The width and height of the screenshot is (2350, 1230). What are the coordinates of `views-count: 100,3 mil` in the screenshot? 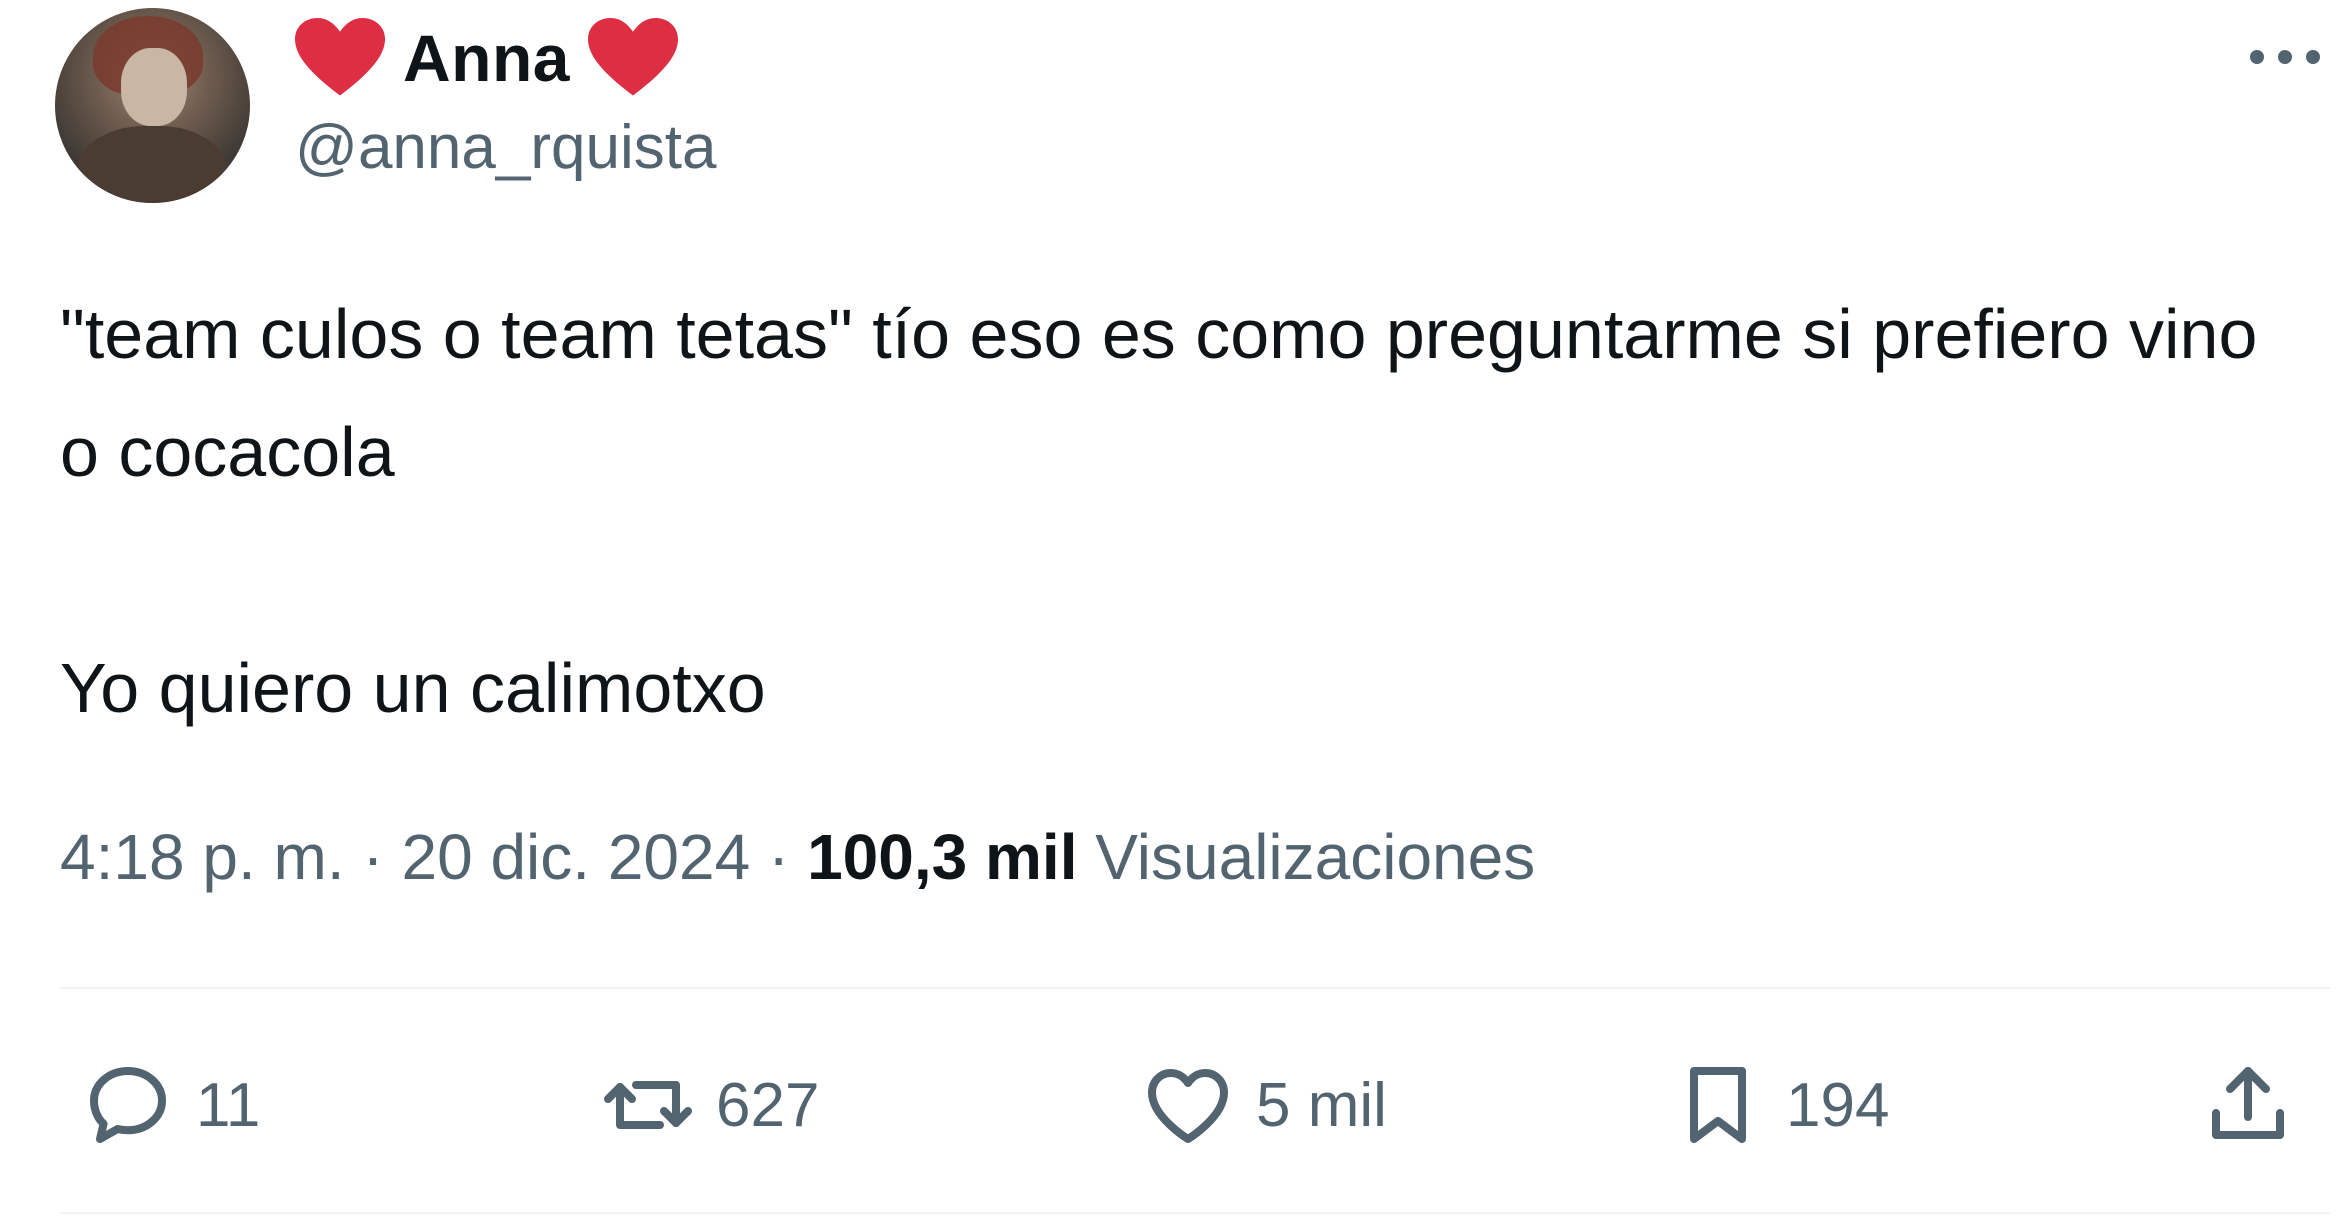 It's located at (942, 857).